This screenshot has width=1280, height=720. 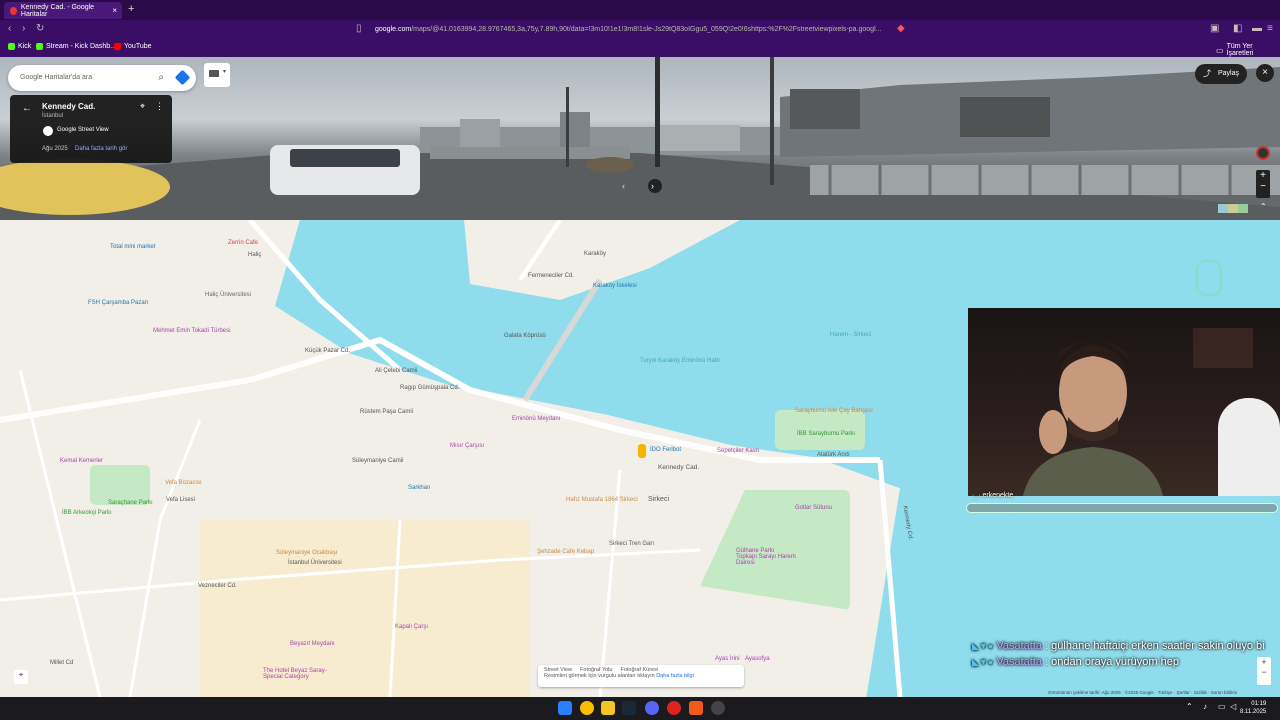 I want to click on map-label: Karaköy İskelesi, so click(x=615, y=286).